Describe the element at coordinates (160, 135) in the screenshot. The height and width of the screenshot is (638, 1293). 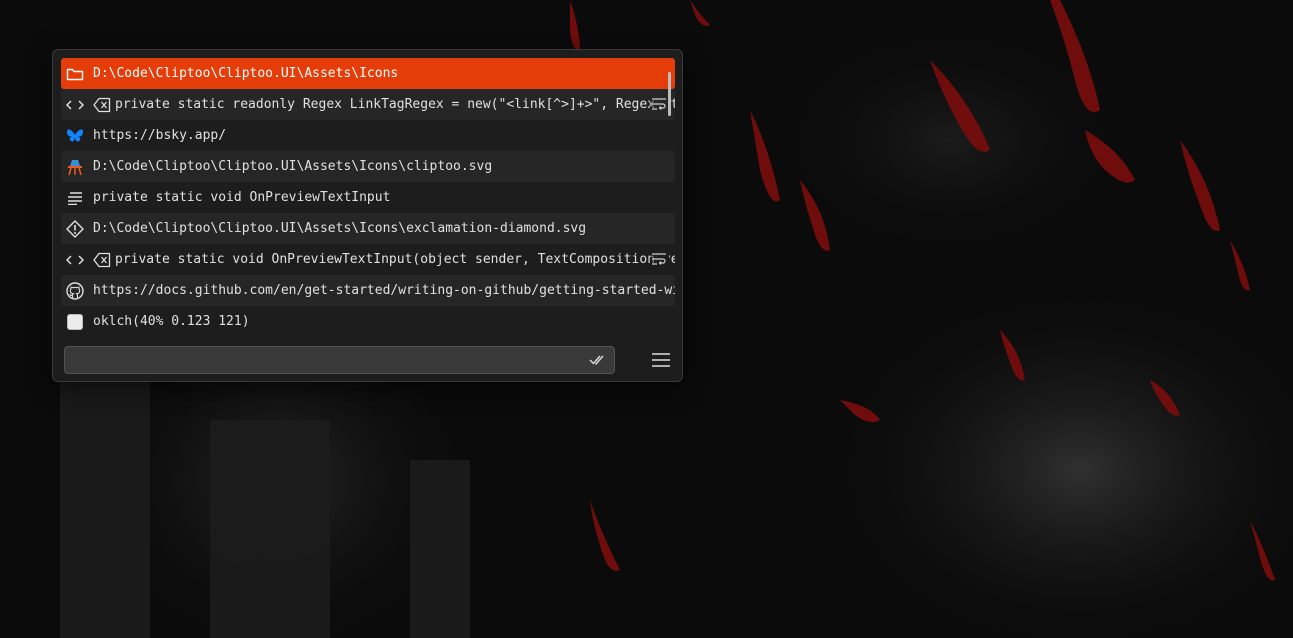
I see `list-item-text: https://bsky.app/` at that location.